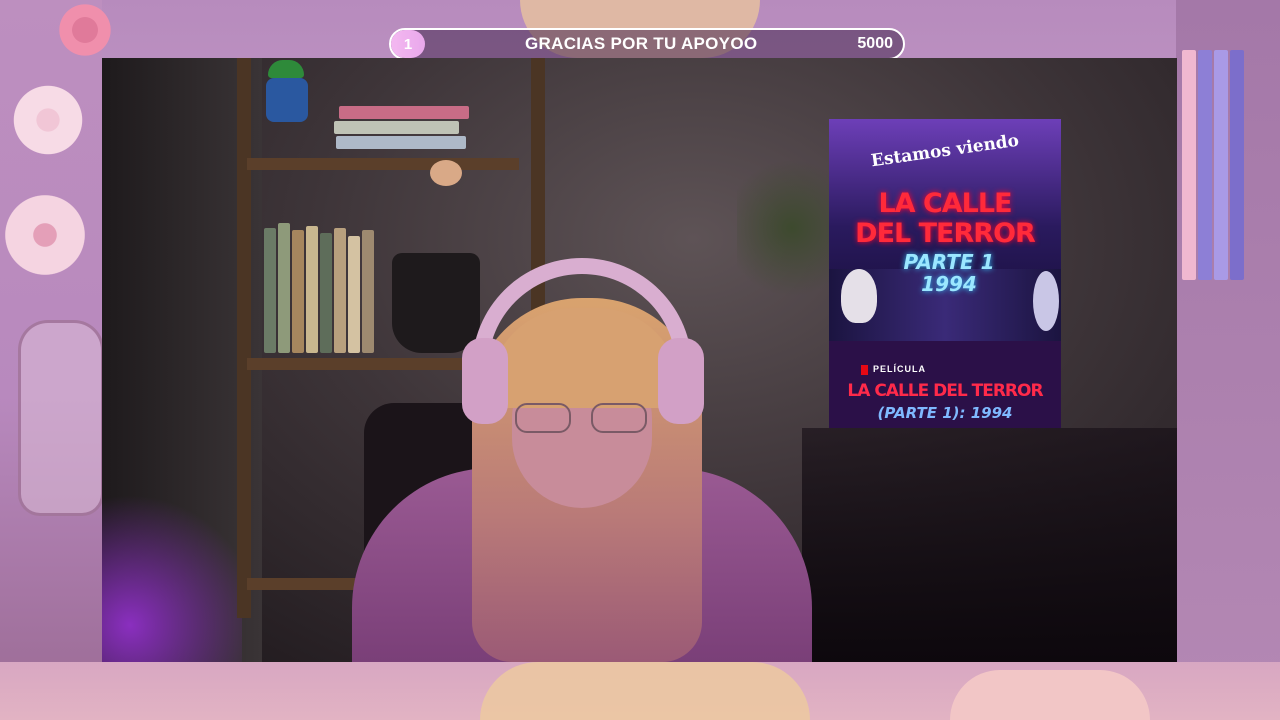 Image resolution: width=1280 pixels, height=720 pixels. What do you see at coordinates (1050, 695) in the screenshot?
I see `character-hand-illustration` at bounding box center [1050, 695].